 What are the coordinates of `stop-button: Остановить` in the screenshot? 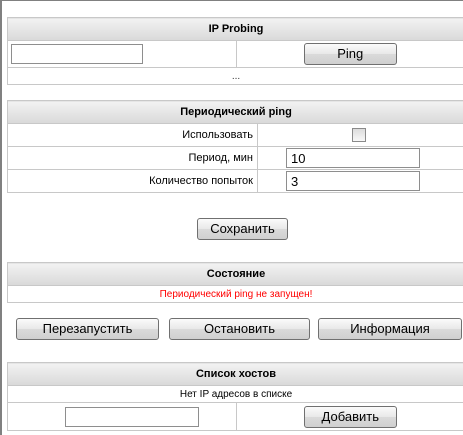 It's located at (239, 329).